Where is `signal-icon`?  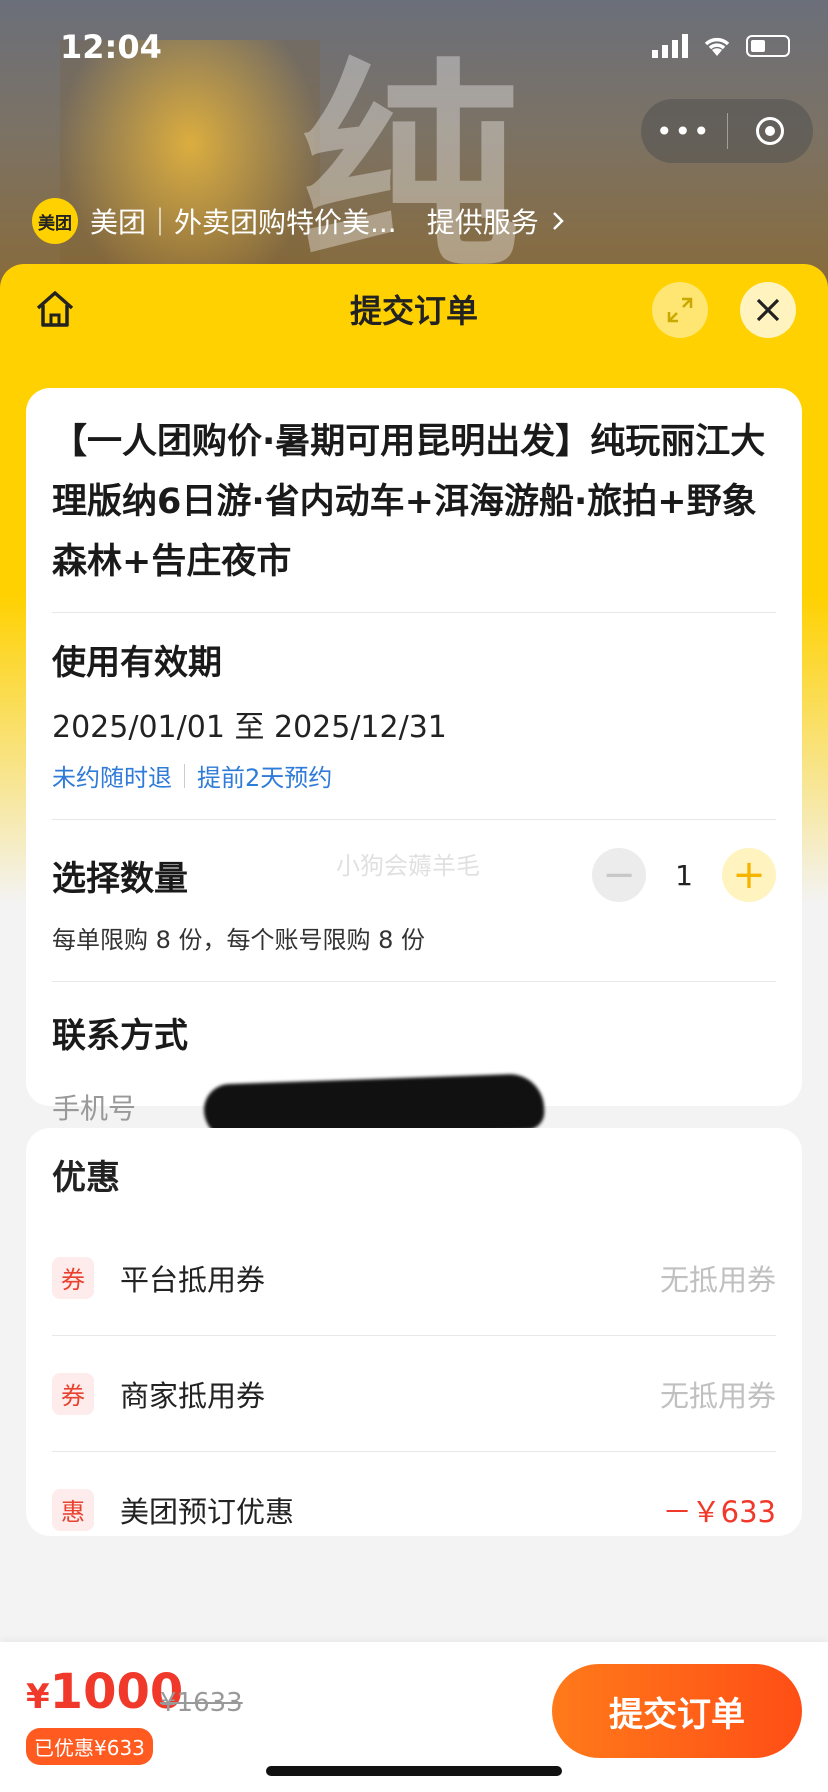
signal-icon is located at coordinates (670, 46).